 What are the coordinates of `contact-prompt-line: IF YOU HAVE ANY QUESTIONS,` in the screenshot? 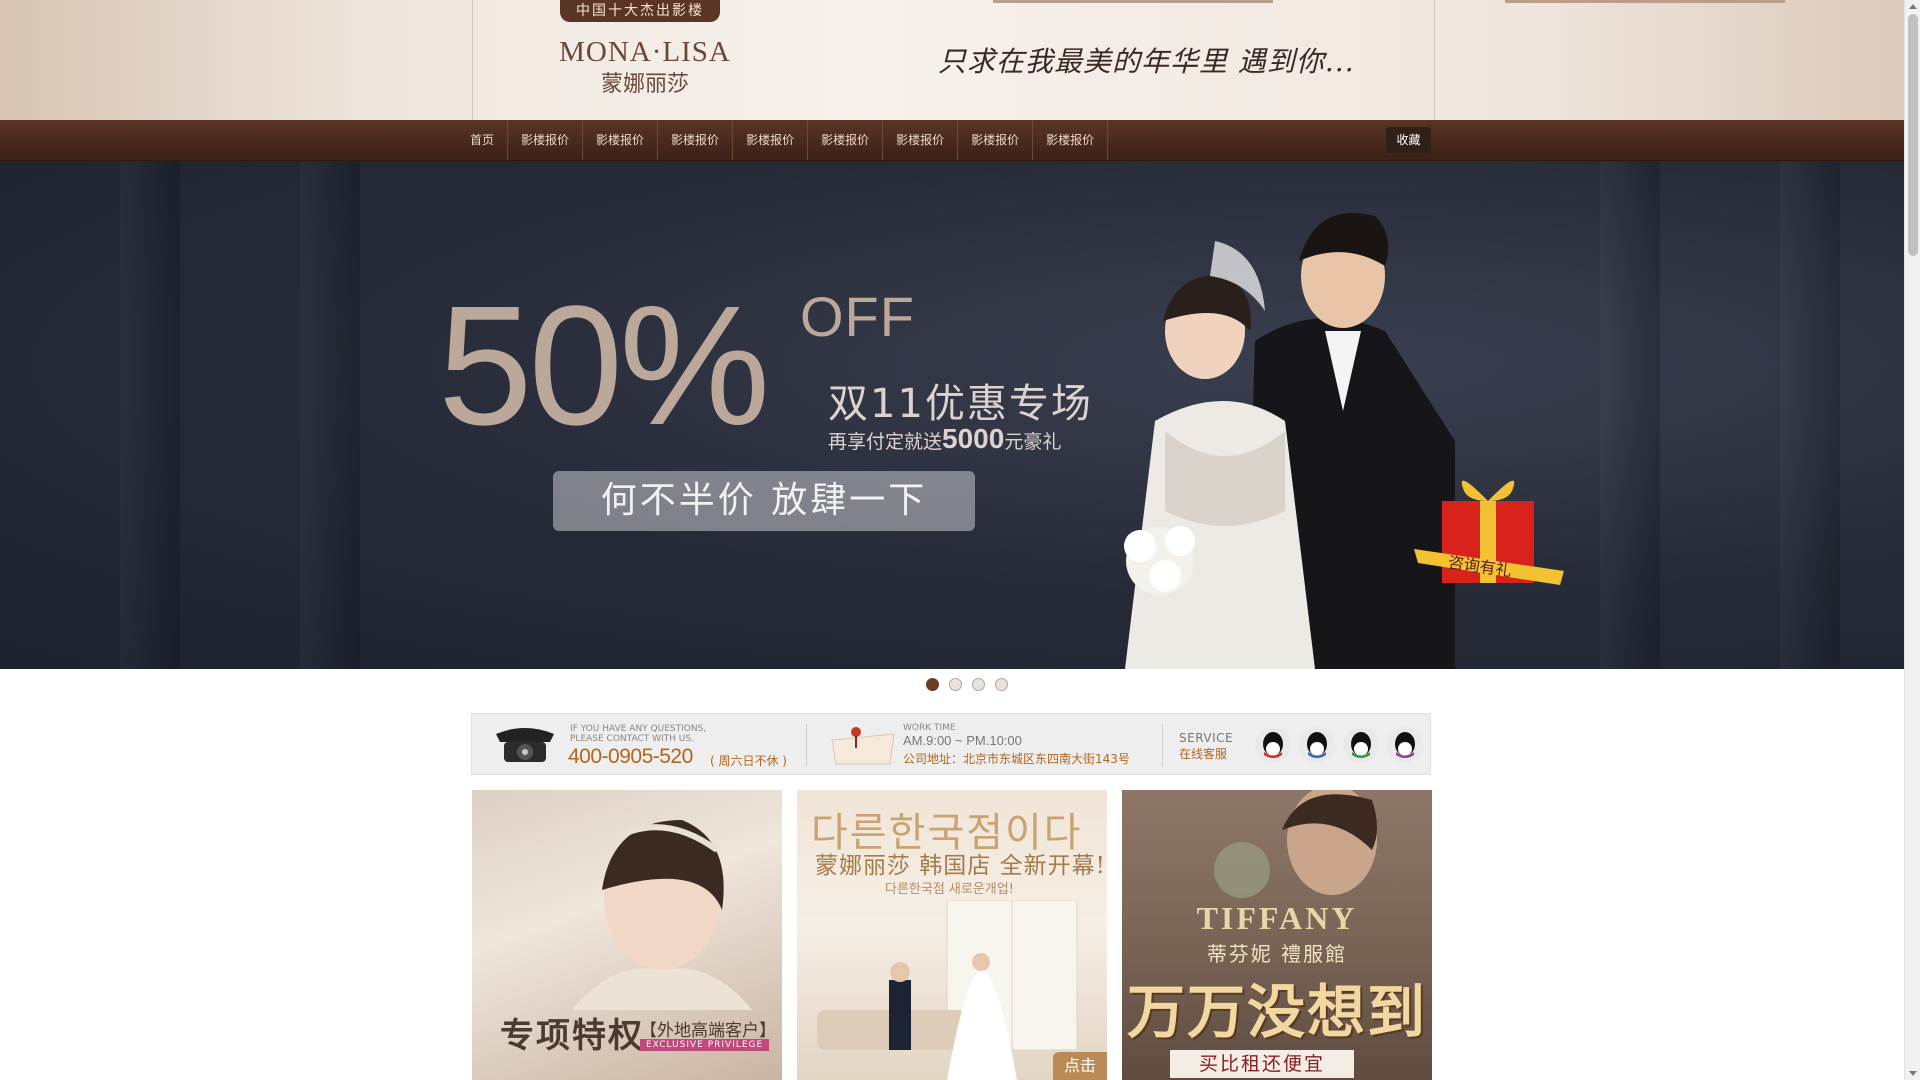 It's located at (638, 729).